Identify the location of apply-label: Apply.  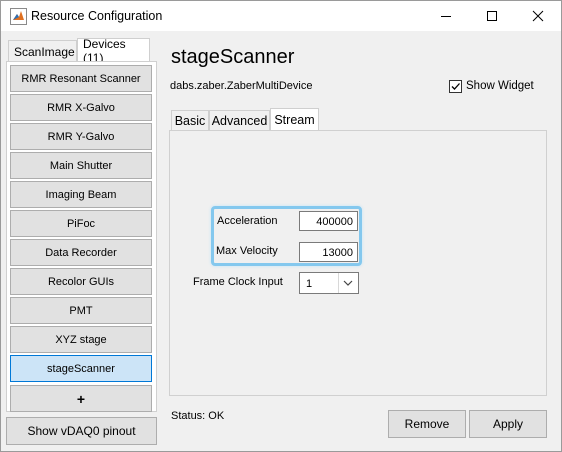
(508, 424).